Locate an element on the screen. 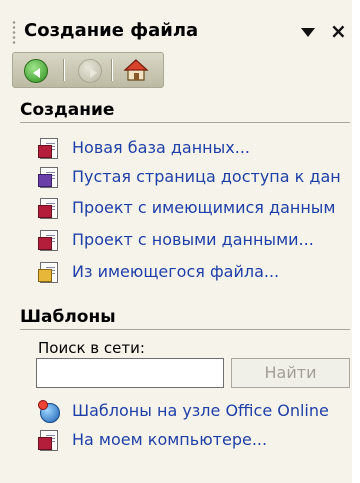  templates-section-heading: Шаблоны is located at coordinates (68, 317).